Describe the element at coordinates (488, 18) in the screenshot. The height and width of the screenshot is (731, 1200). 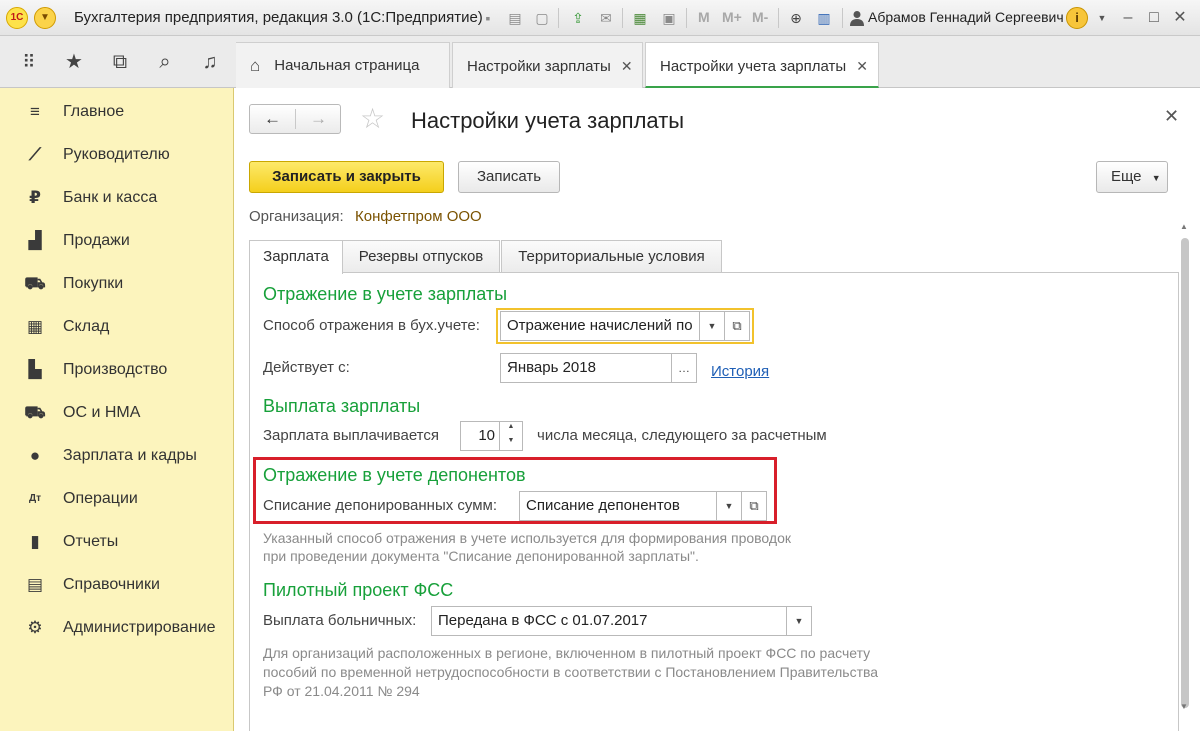
I see `save-icon: ▪` at that location.